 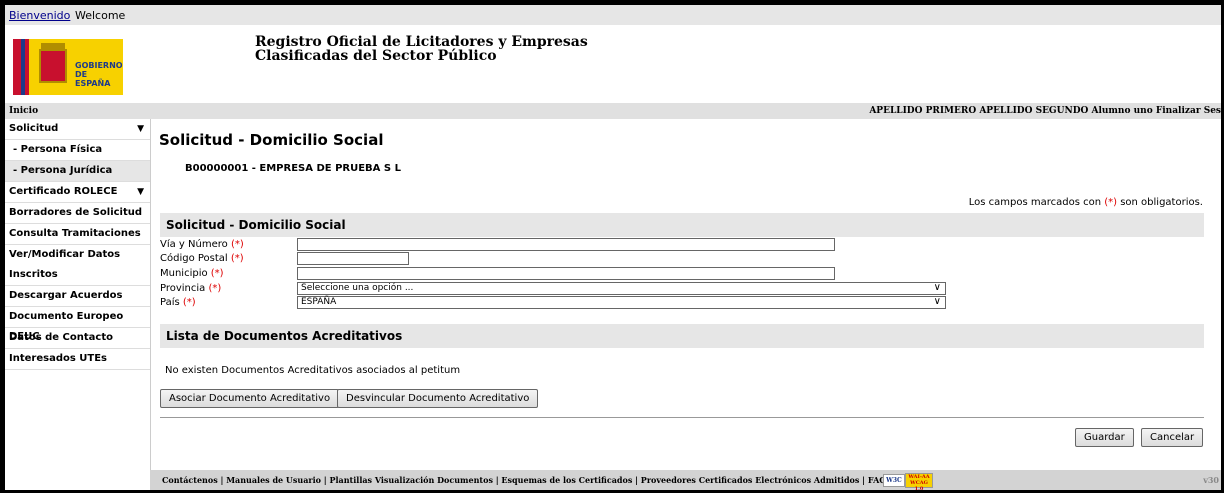 I want to click on sidebar-item-consulta: Consulta Tramitaciones, so click(x=77, y=234).